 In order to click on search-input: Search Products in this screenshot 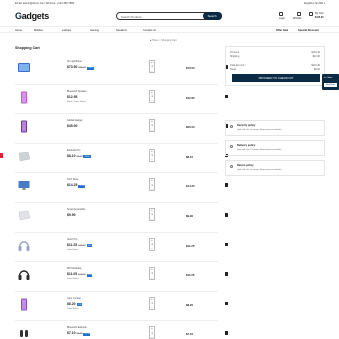, I will do `click(131, 17)`.